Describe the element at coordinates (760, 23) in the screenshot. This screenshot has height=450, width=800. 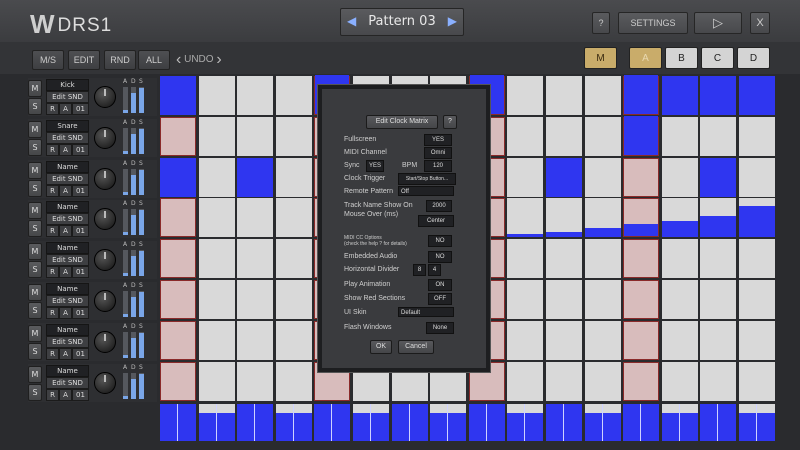
I see `close-button: X` at that location.